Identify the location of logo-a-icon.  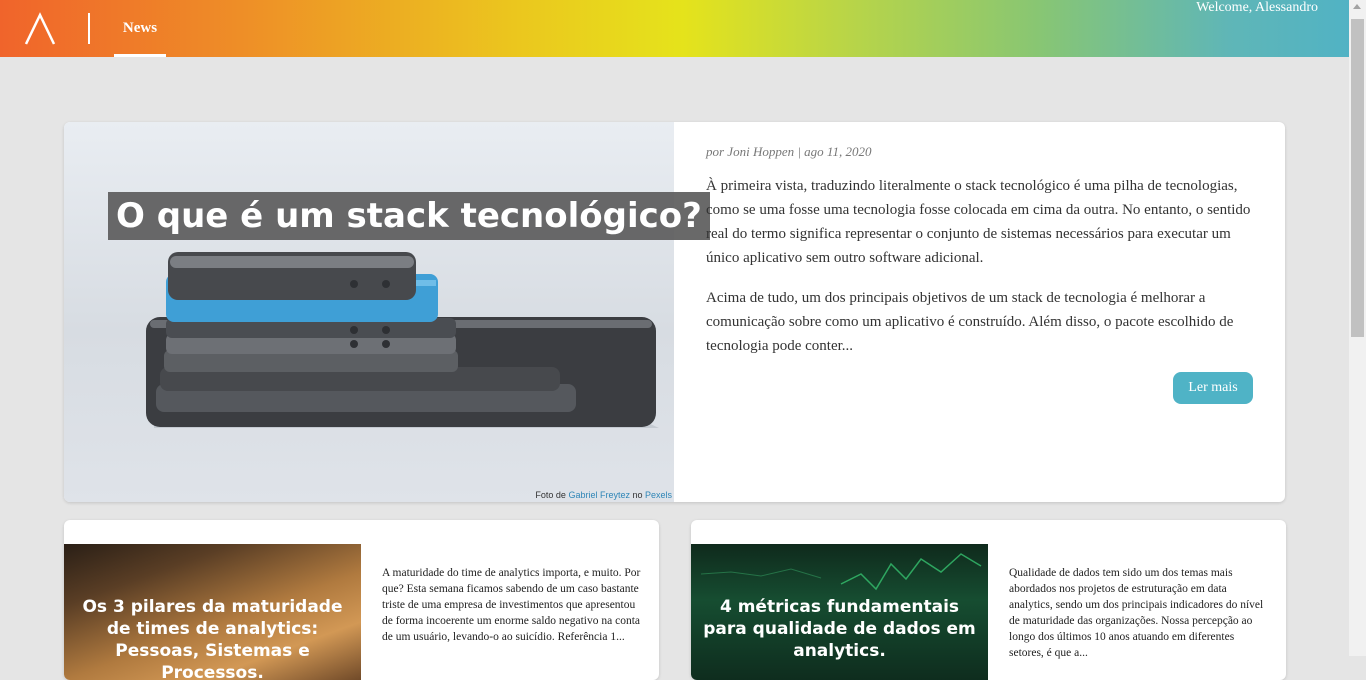
(40, 29).